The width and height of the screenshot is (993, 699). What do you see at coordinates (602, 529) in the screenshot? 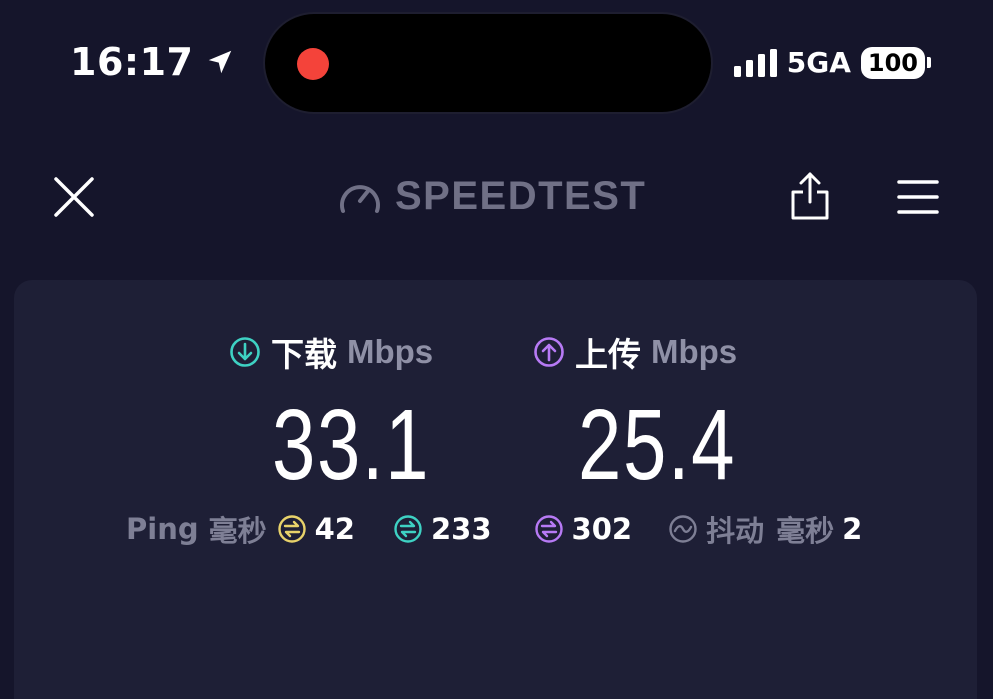
I see `ping-upload-value: 302` at bounding box center [602, 529].